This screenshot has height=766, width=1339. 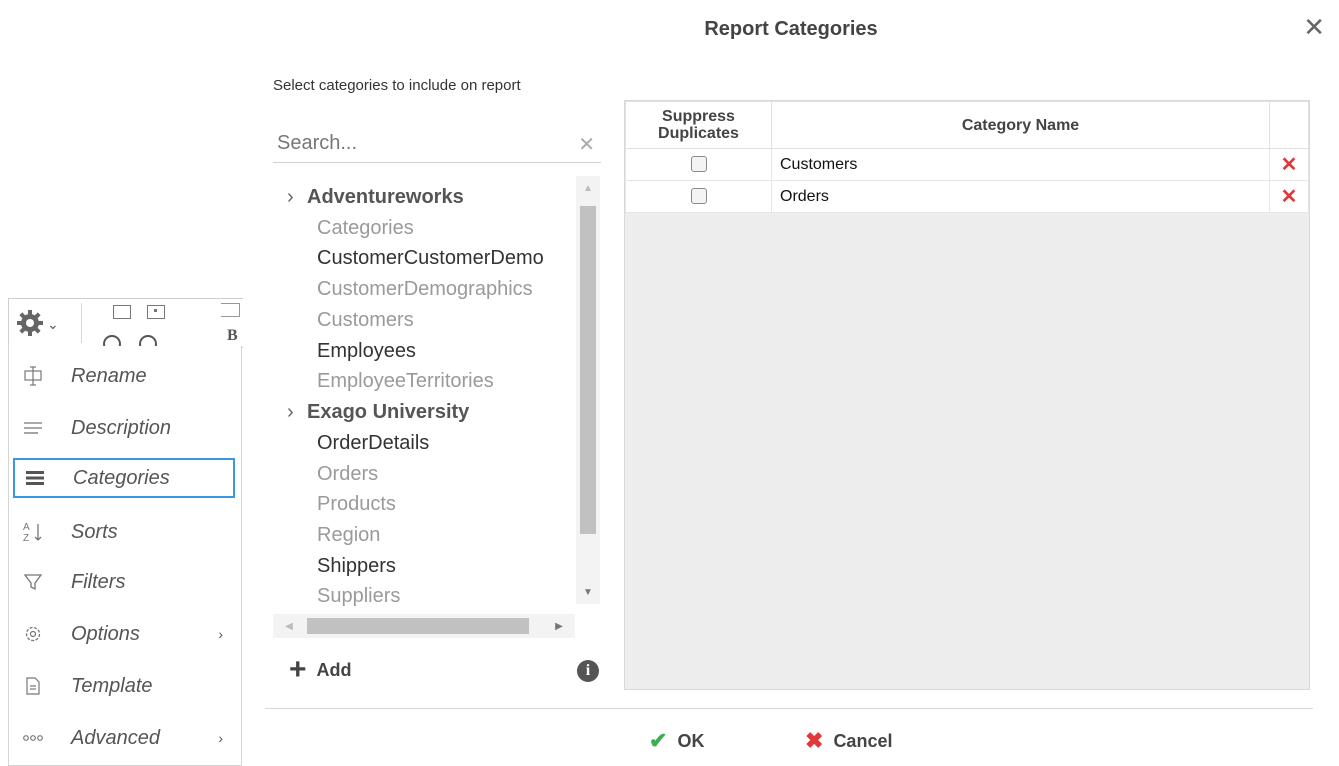 What do you see at coordinates (1020, 164) in the screenshot?
I see `category-name-cell: Customers` at bounding box center [1020, 164].